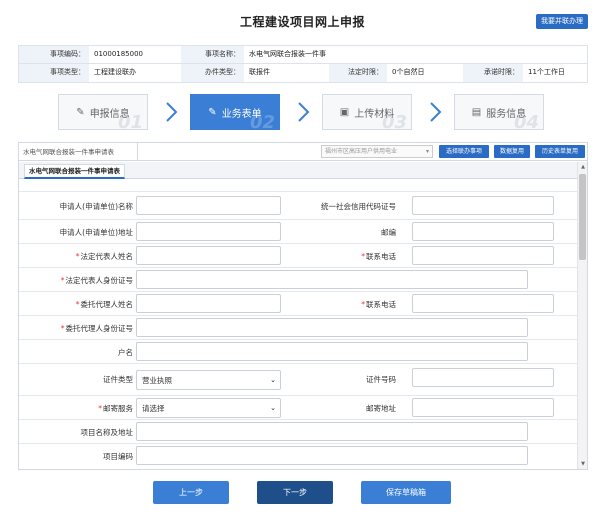  I want to click on history-reuse-button: 历史表单复用, so click(560, 151).